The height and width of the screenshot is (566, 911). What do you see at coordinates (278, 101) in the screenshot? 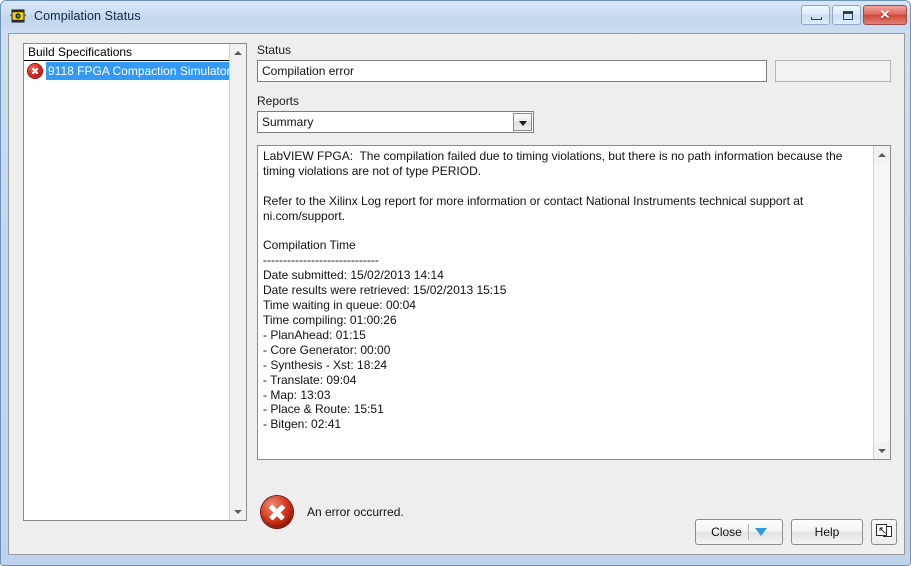
I see `reports-label: Reports` at bounding box center [278, 101].